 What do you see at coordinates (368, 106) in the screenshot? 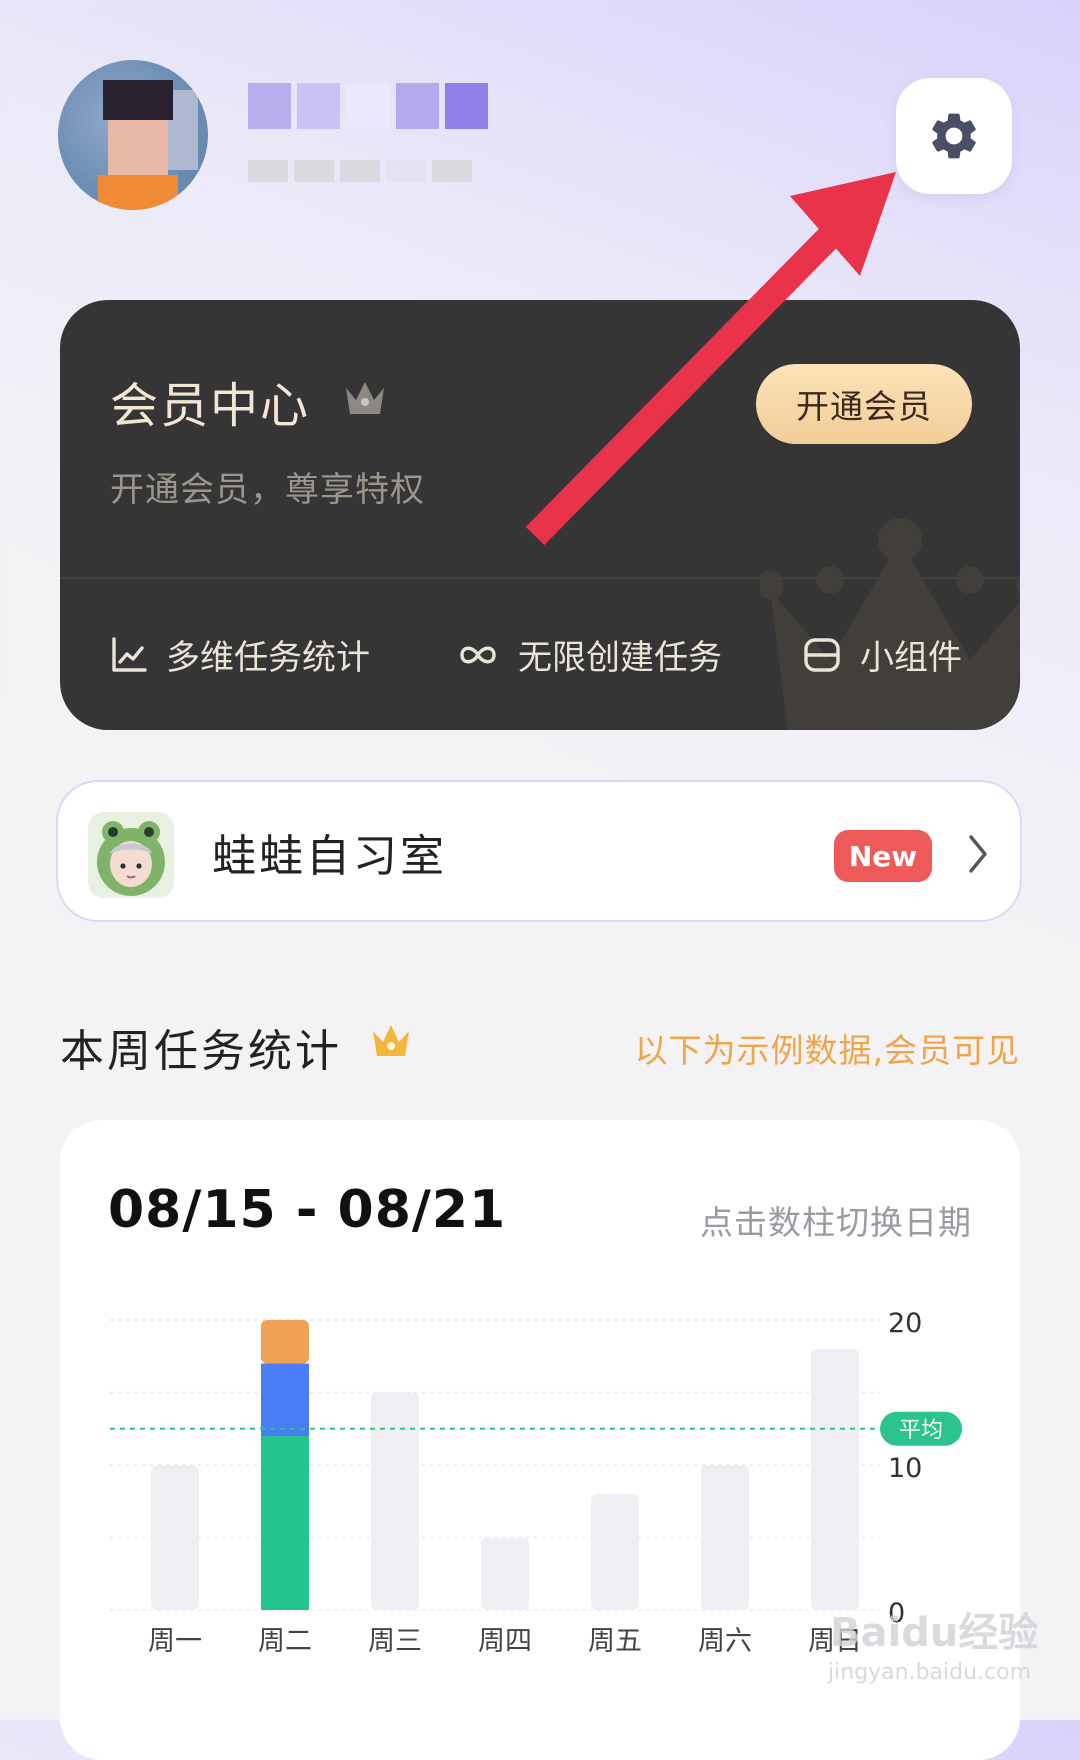
I see `username-pixelated` at bounding box center [368, 106].